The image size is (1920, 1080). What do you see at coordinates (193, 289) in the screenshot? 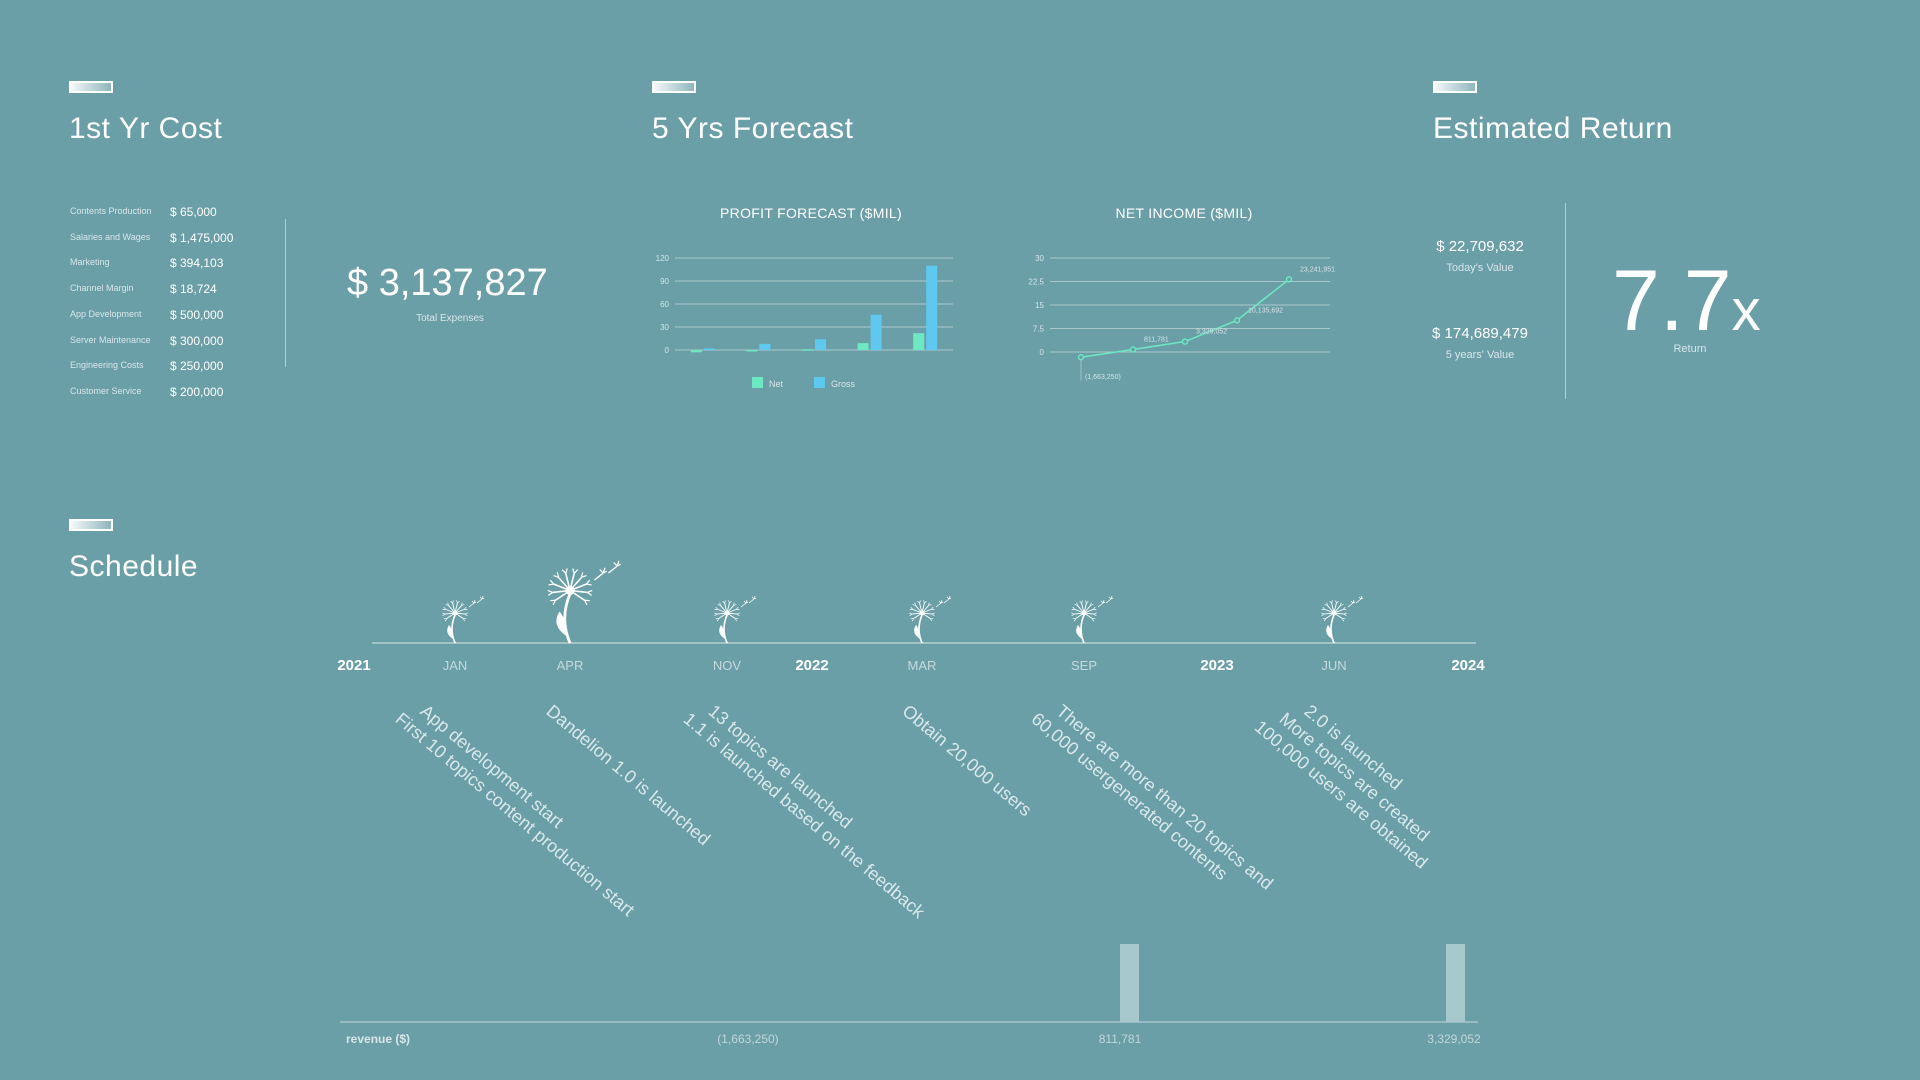
I see `cost-item-value: $ 18,724` at bounding box center [193, 289].